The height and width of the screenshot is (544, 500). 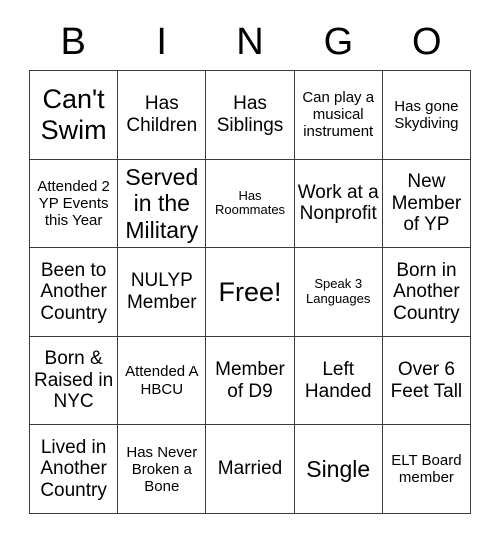 I want to click on bingo-cell-label: Has gone Skydiving, so click(x=426, y=114).